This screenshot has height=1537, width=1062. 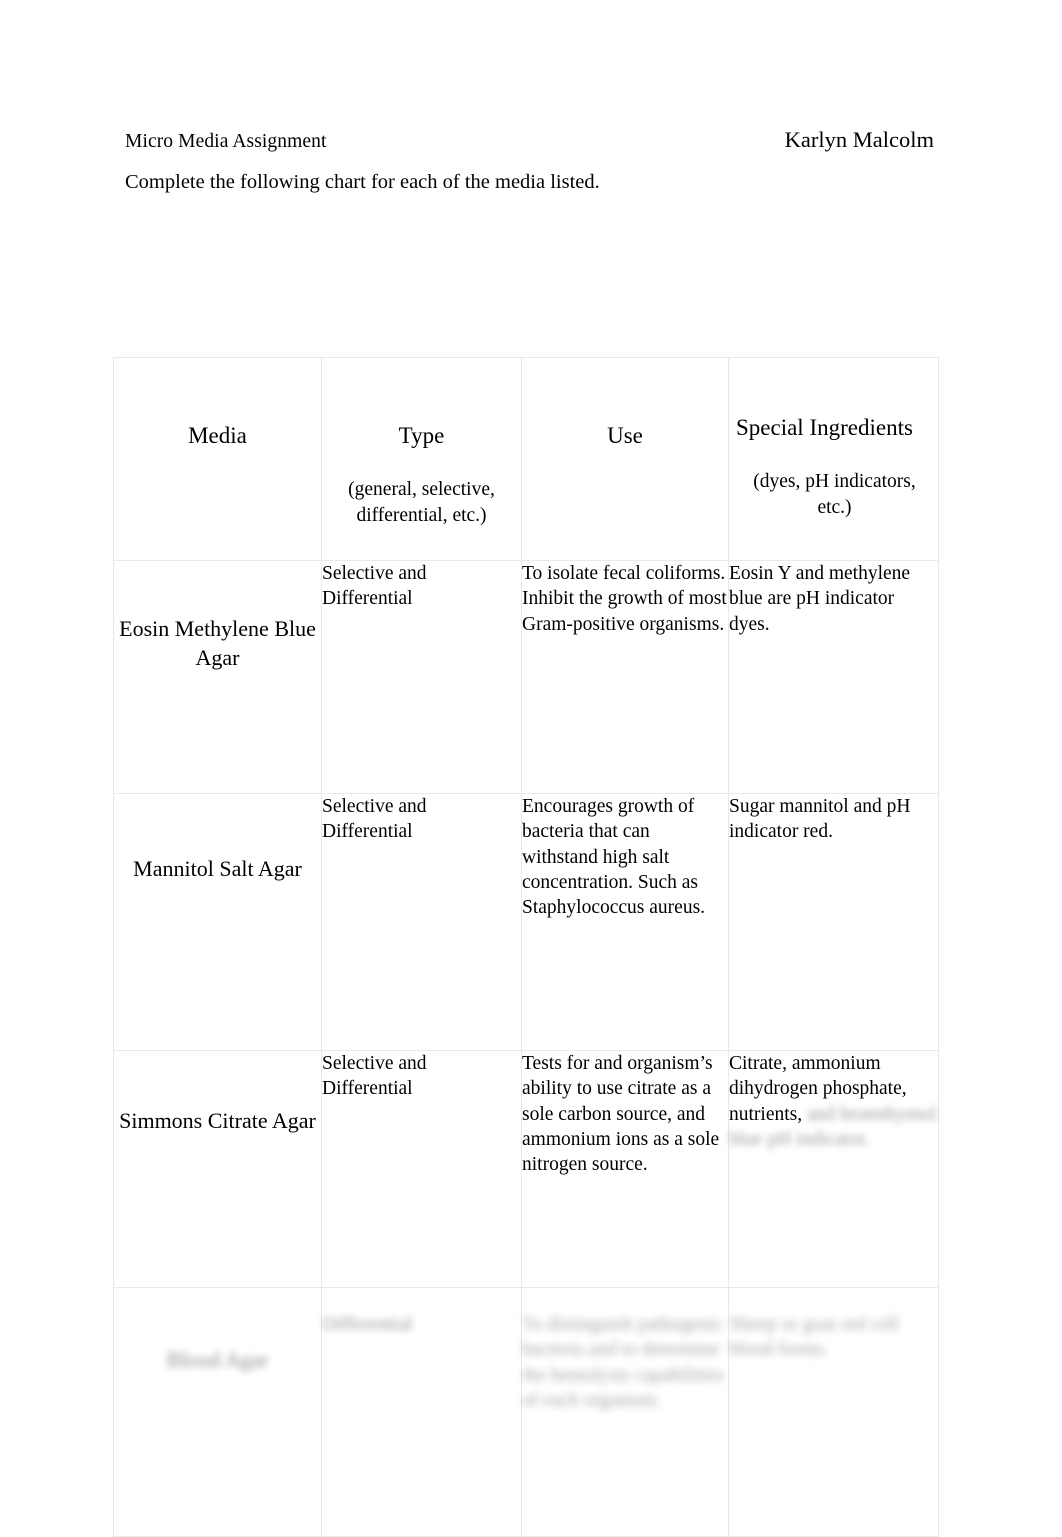 What do you see at coordinates (421, 677) in the screenshot?
I see `cell-type-1: Selective and Differential` at bounding box center [421, 677].